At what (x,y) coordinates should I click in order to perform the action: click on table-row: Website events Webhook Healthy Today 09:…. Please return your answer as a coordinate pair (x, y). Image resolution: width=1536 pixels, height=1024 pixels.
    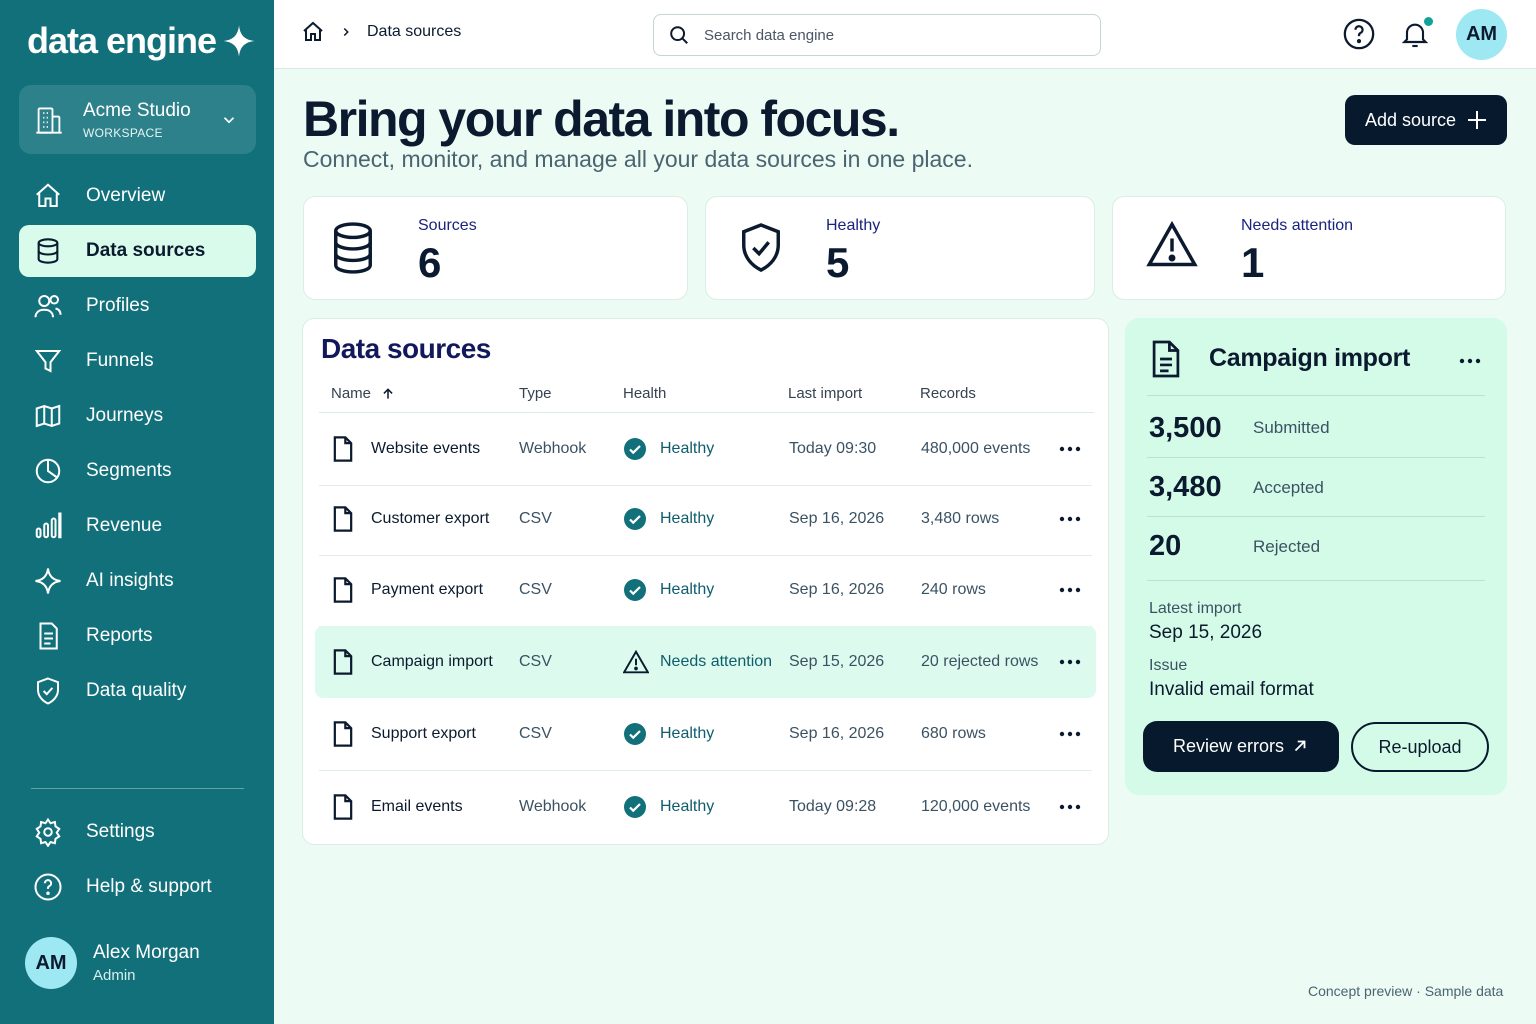
    Looking at the image, I should click on (705, 449).